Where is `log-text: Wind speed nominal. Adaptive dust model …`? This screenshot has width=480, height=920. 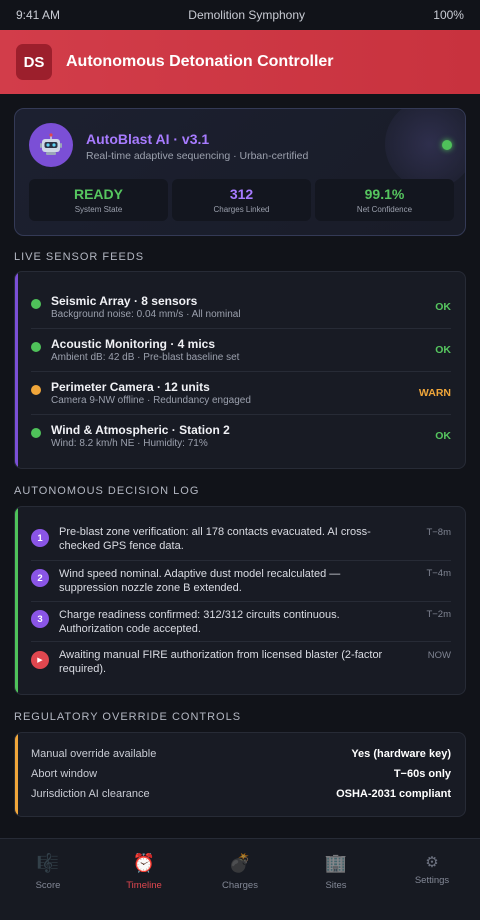
log-text: Wind speed nominal. Adaptive dust model … is located at coordinates (200, 581).